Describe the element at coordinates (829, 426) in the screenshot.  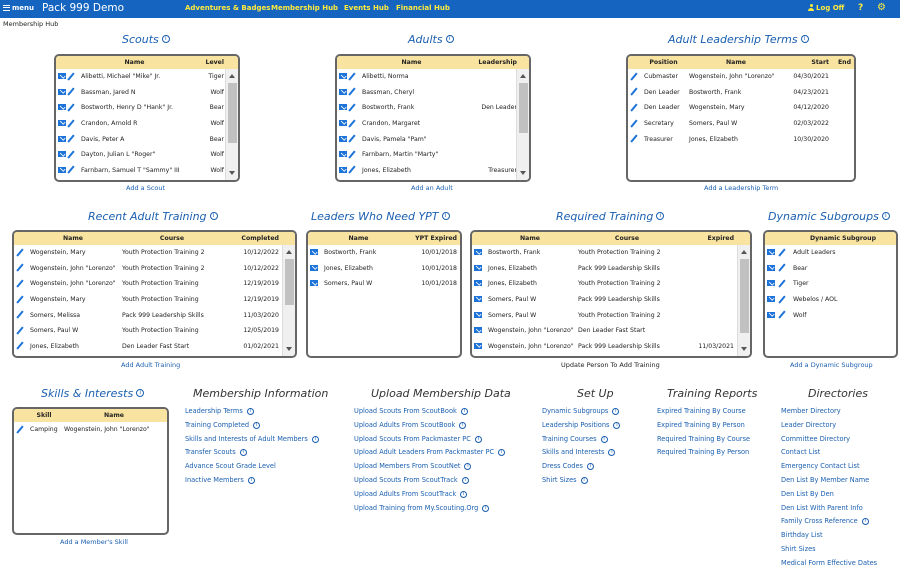
I see `link-item: Leader Directory` at that location.